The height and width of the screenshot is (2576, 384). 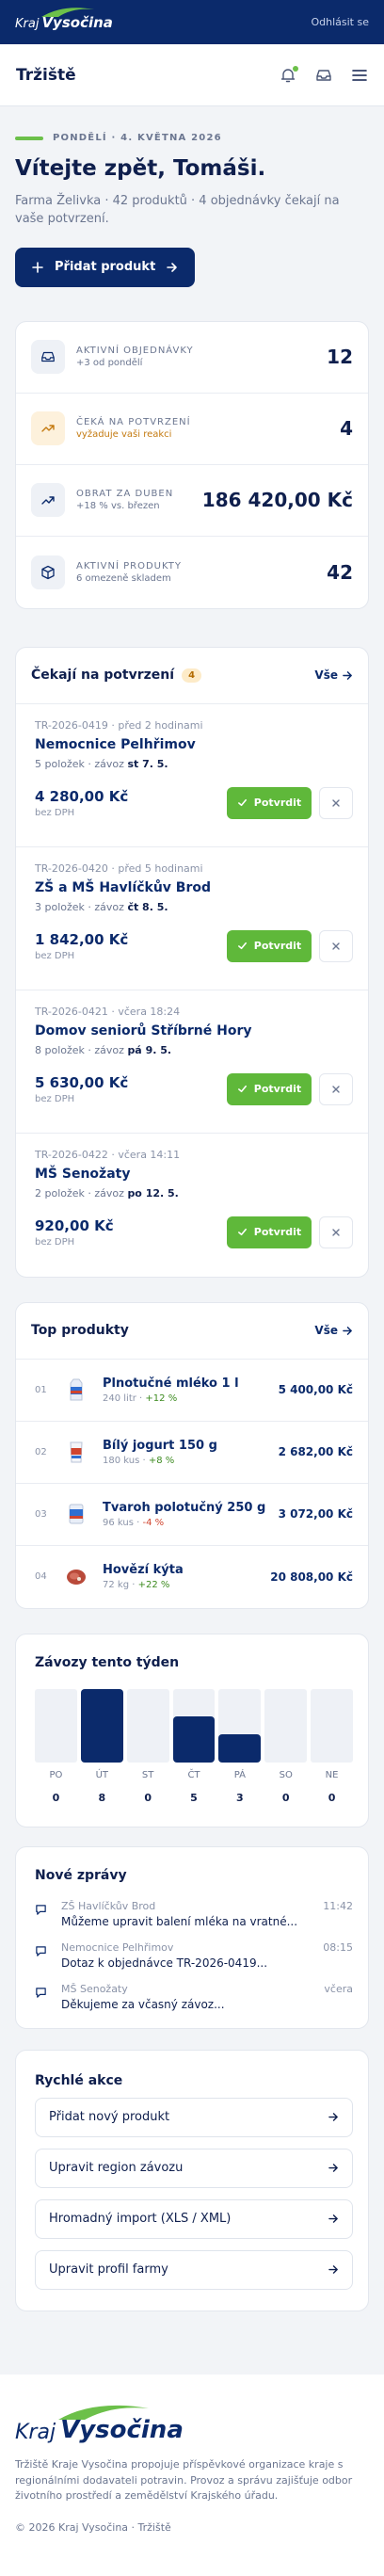 I want to click on order-customer: Nemocnice Pelhřimov, so click(x=194, y=744).